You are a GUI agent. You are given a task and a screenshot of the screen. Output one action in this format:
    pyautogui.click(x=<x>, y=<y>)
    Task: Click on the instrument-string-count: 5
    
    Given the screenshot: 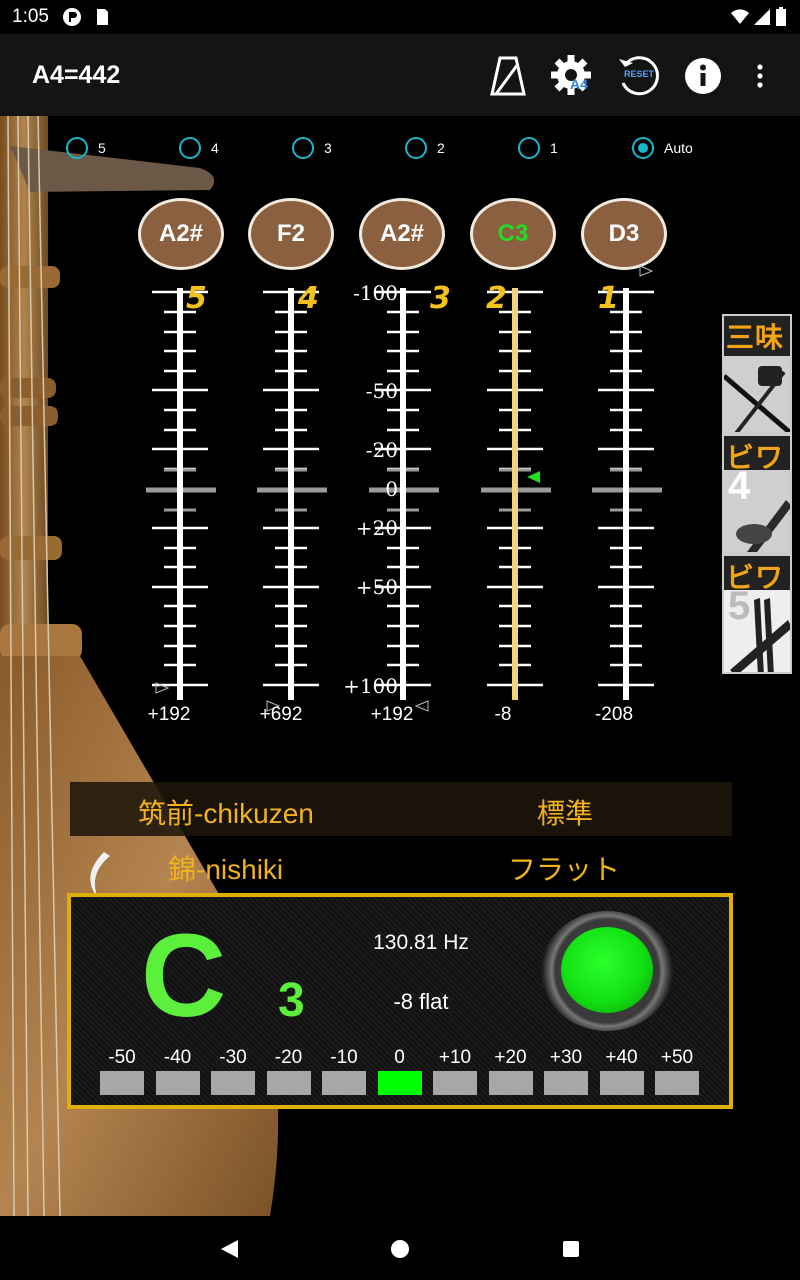 What is the action you would take?
    pyautogui.click(x=739, y=606)
    